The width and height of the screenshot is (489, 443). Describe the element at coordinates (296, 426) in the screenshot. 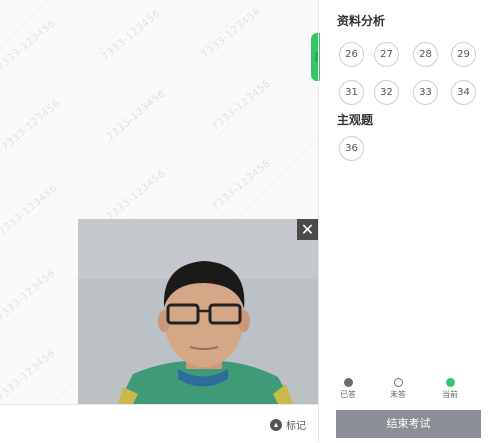

I see `mark-label: 标记` at that location.